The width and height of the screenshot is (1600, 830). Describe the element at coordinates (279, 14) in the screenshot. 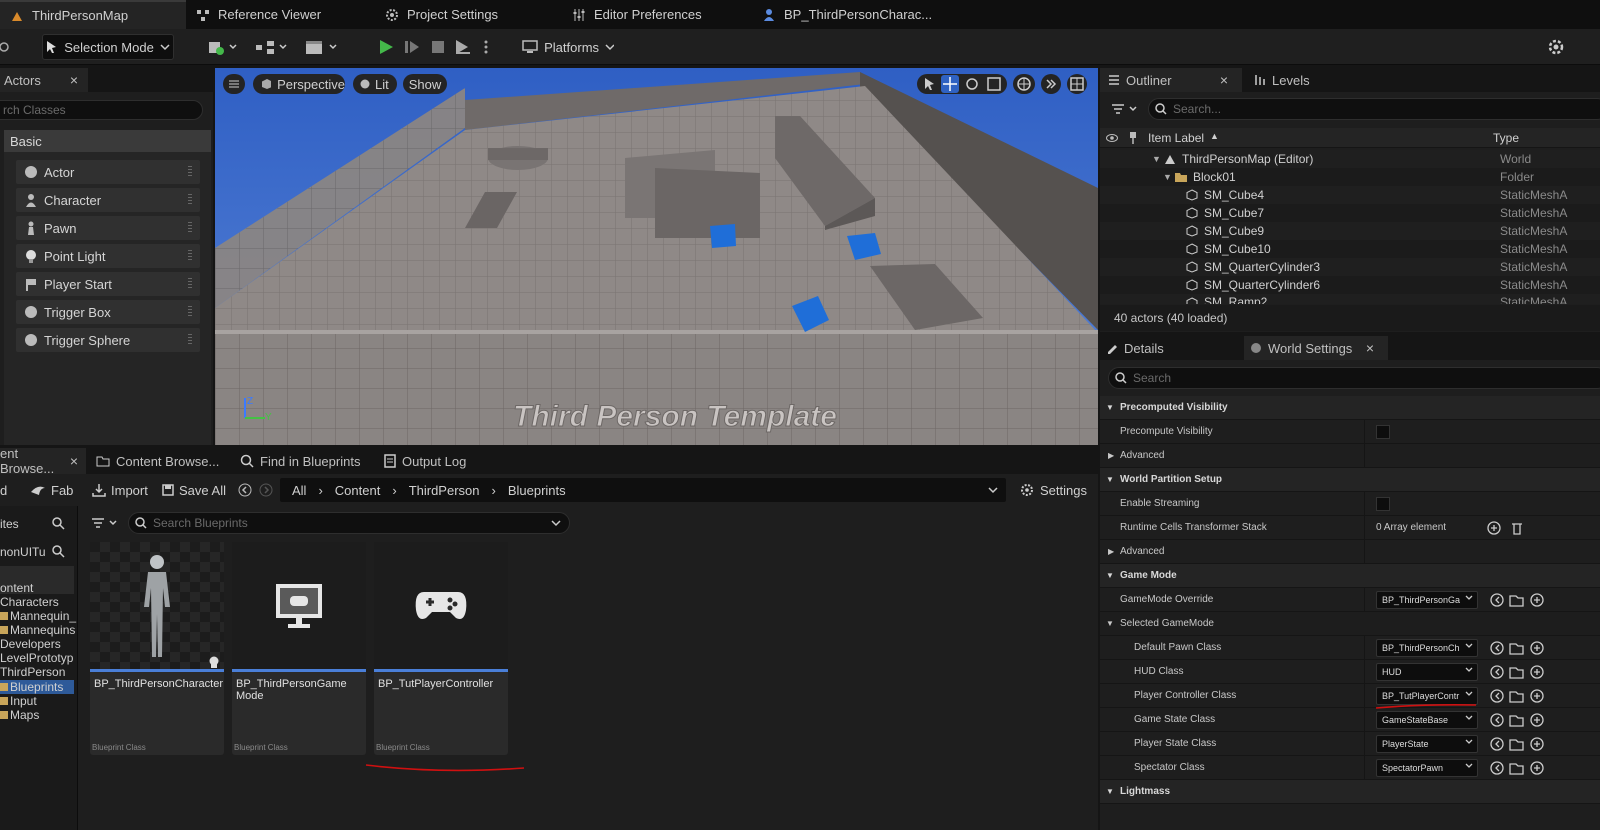

I see `tab-reference-viewer: Reference Viewer` at that location.